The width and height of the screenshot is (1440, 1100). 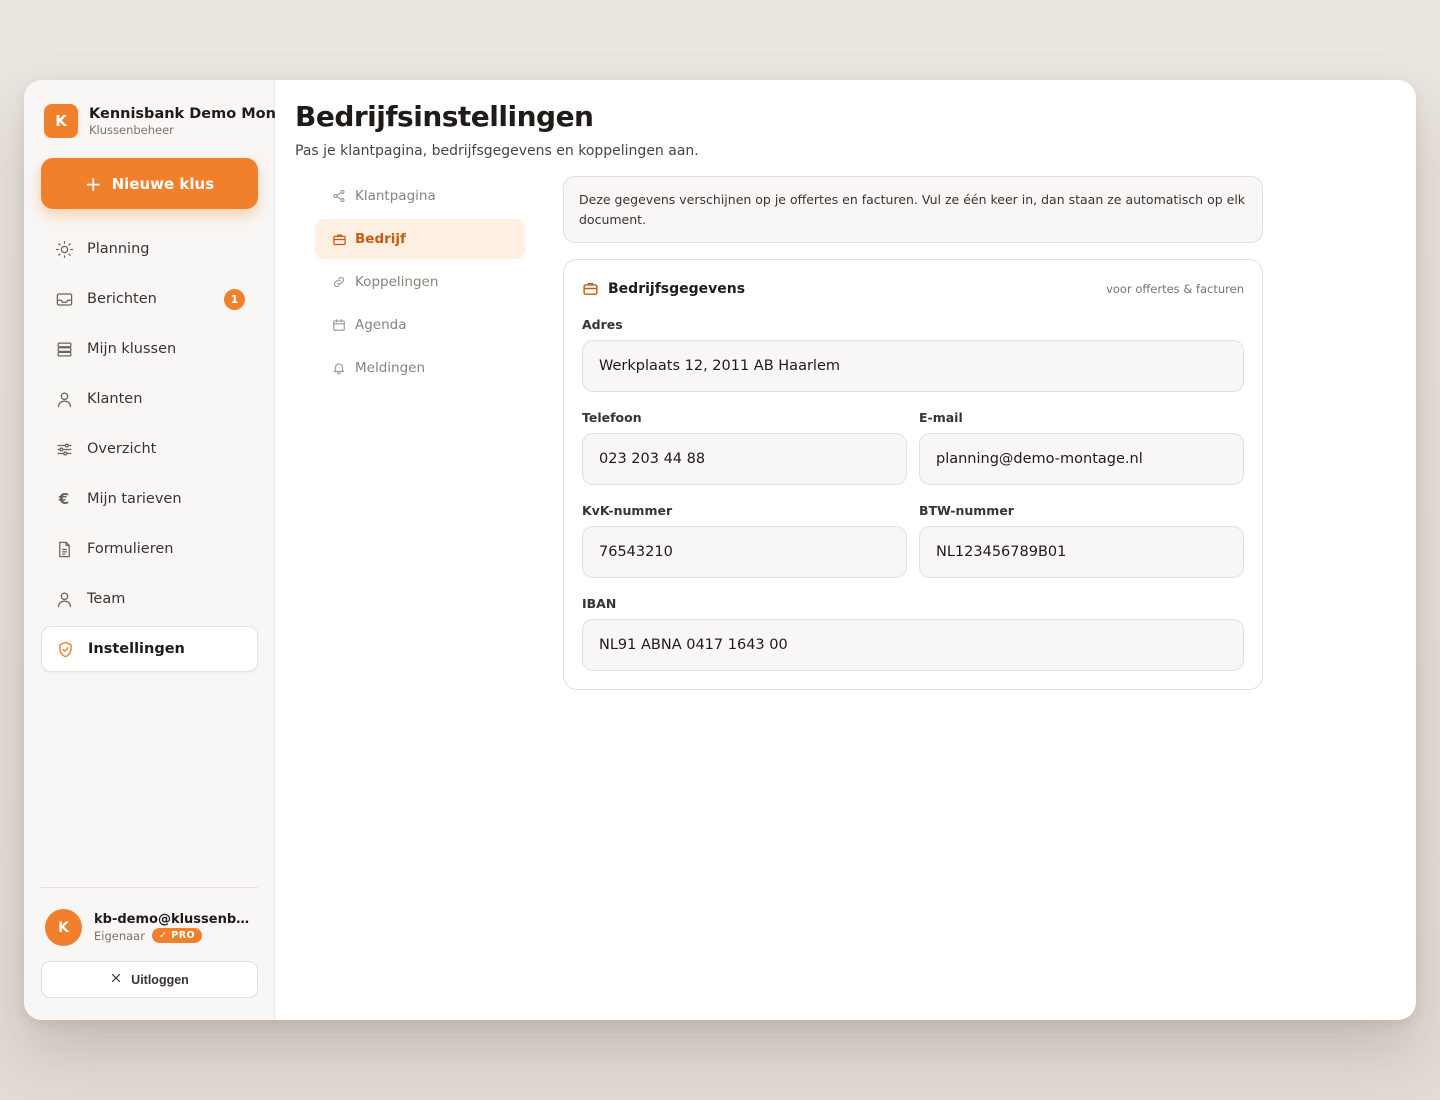 I want to click on logout-button: Uitloggen, so click(x=149, y=979).